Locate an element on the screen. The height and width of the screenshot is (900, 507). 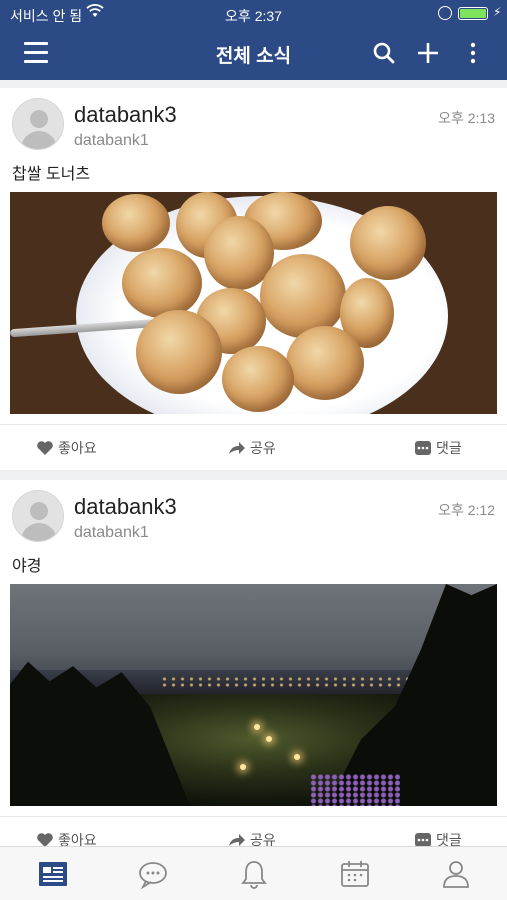
navigation-bar: 전체 소식 is located at coordinates (253, 54).